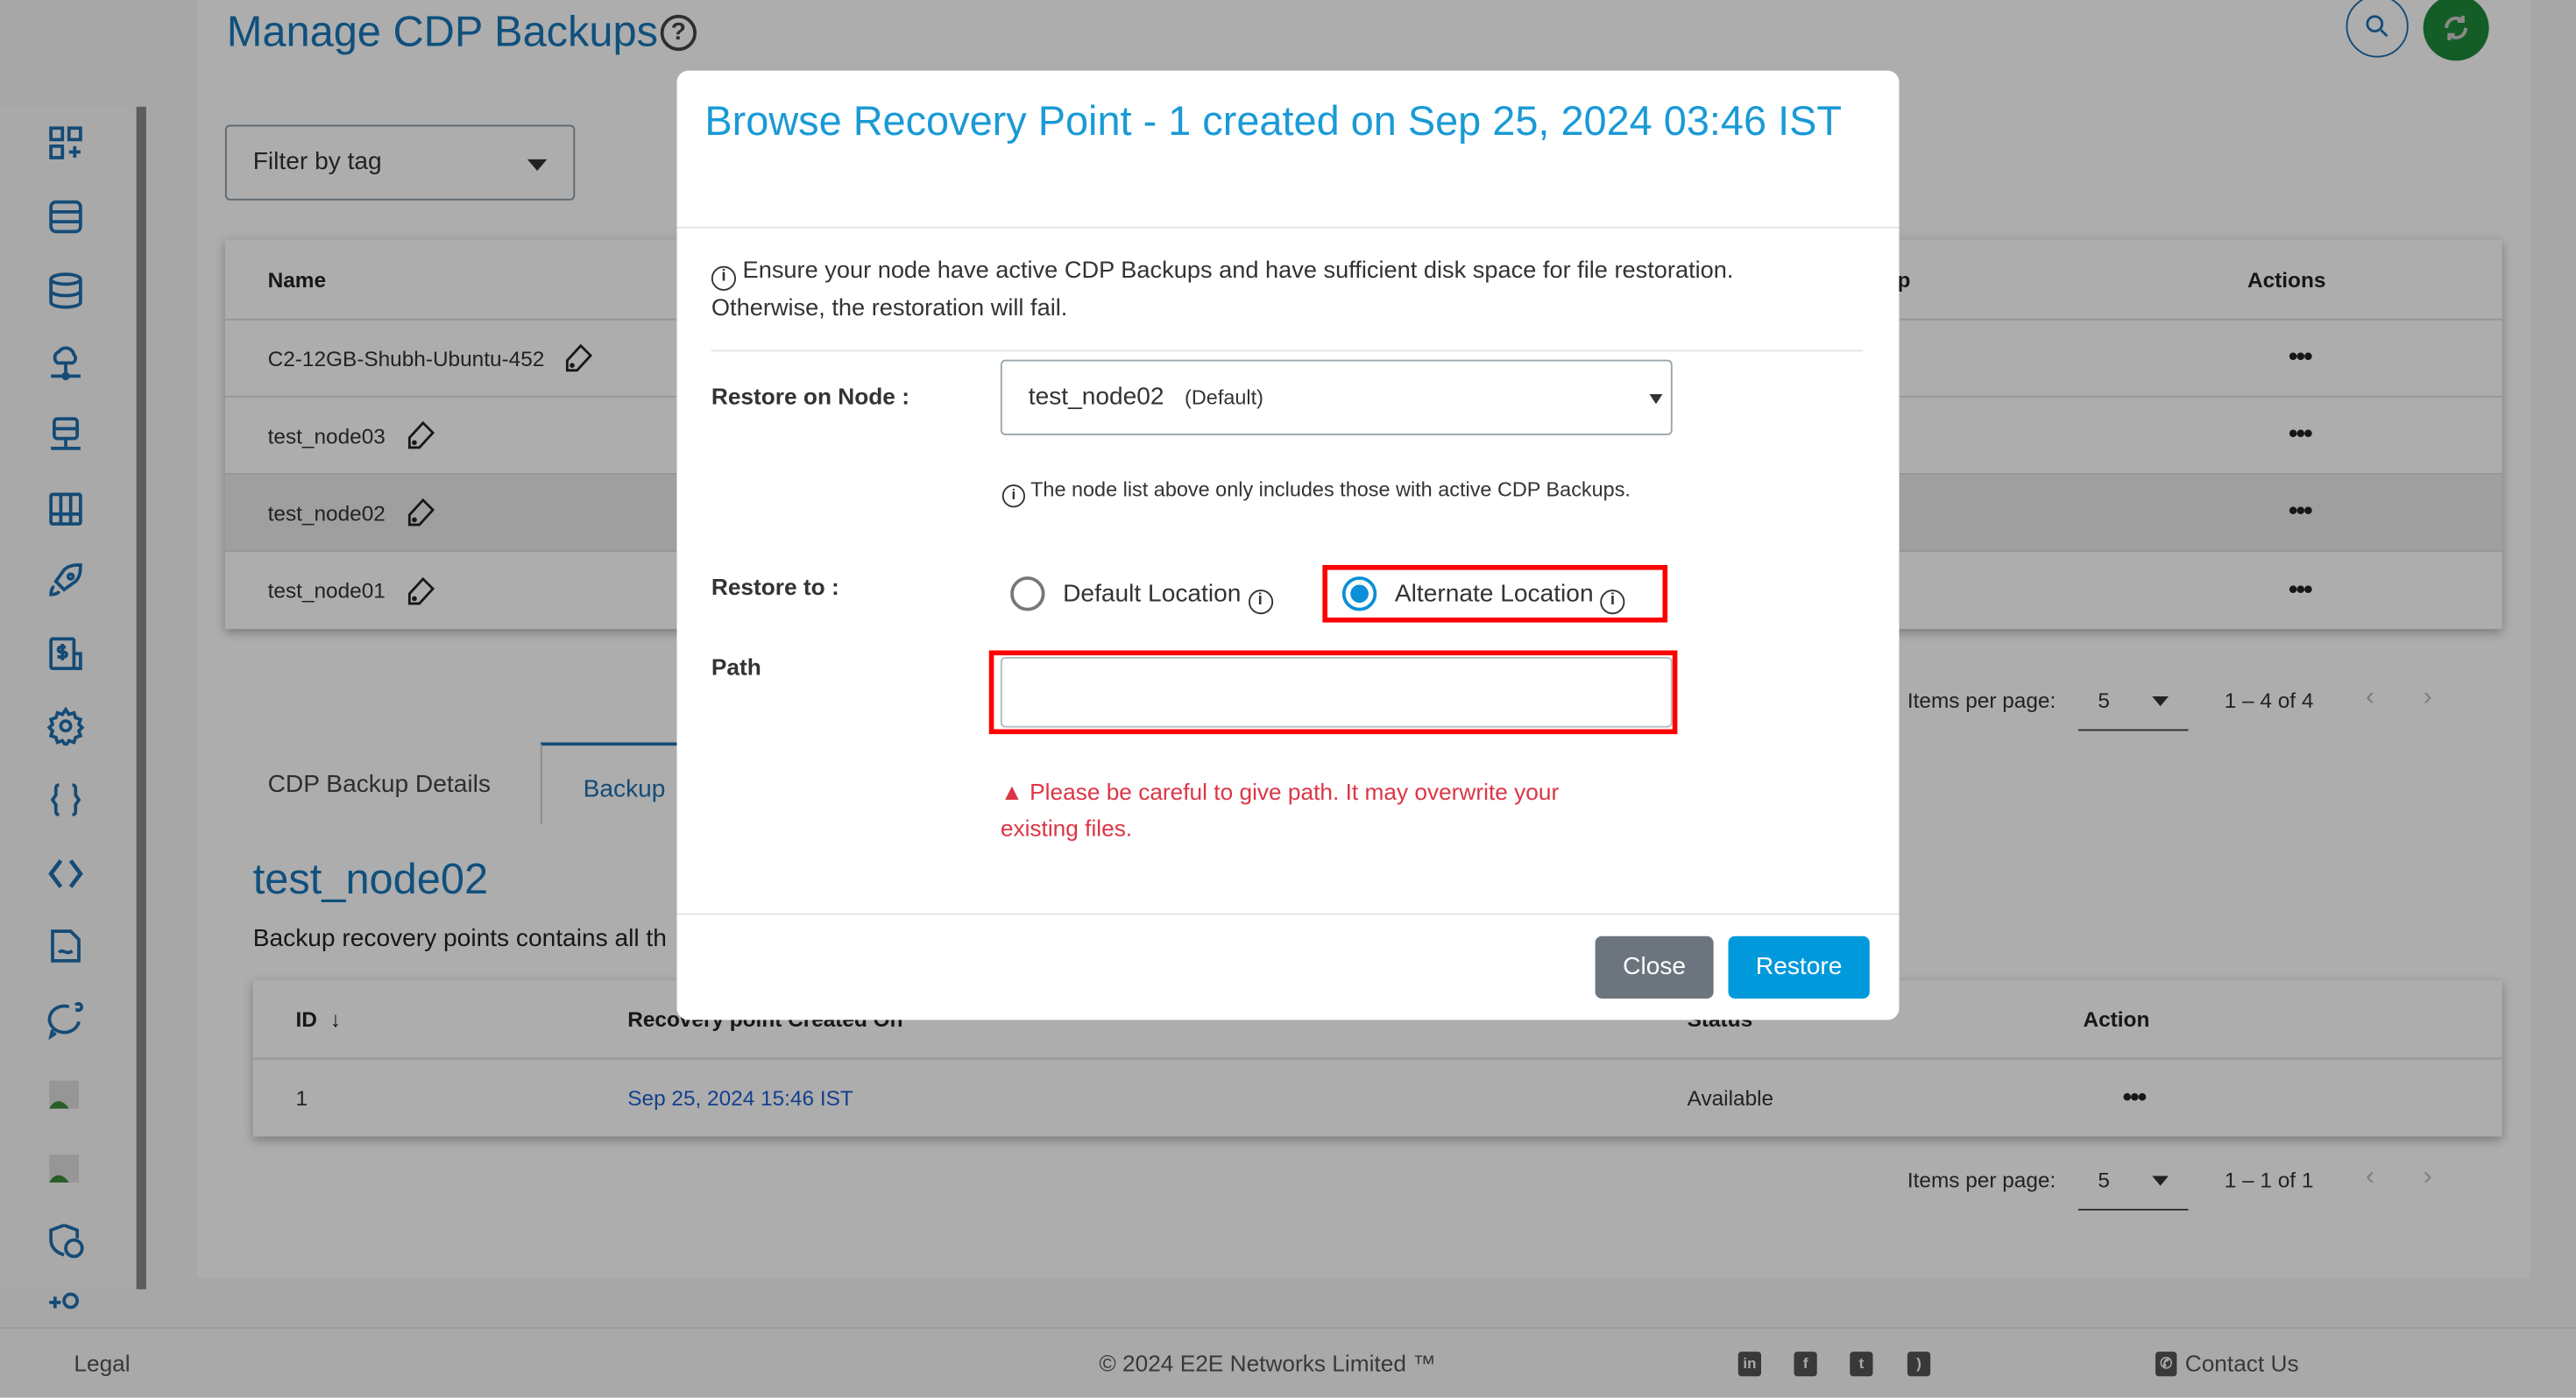 Image resolution: width=2576 pixels, height=1398 pixels. Describe the element at coordinates (1027, 593) in the screenshot. I see `default-location-radio` at that location.